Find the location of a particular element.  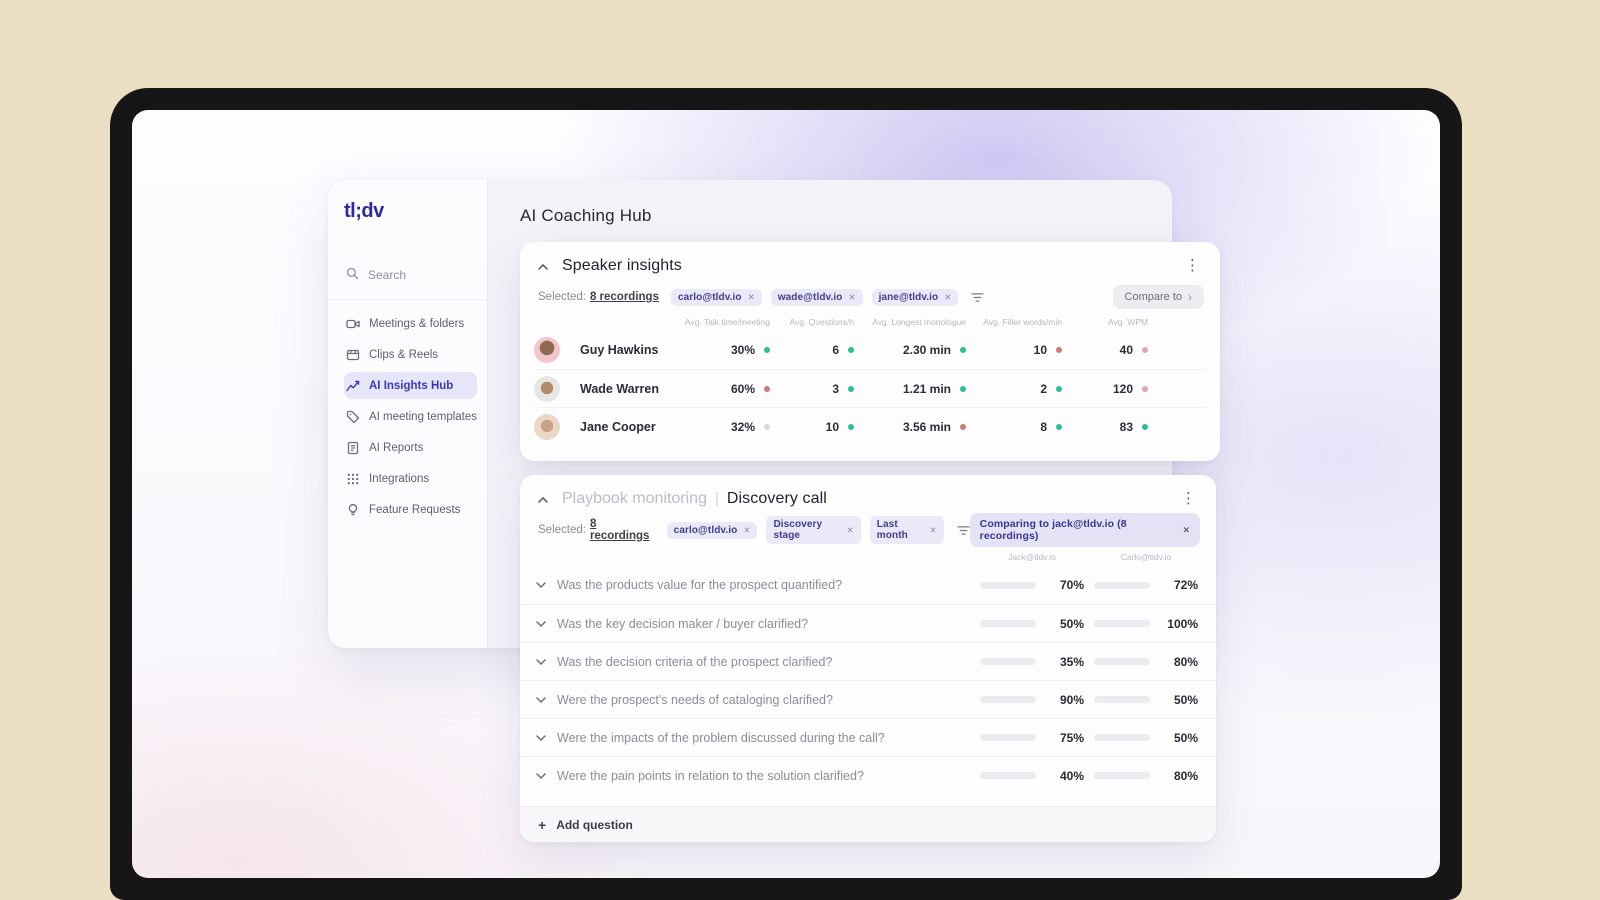

metric-value: 3.56 min is located at coordinates (926, 426).